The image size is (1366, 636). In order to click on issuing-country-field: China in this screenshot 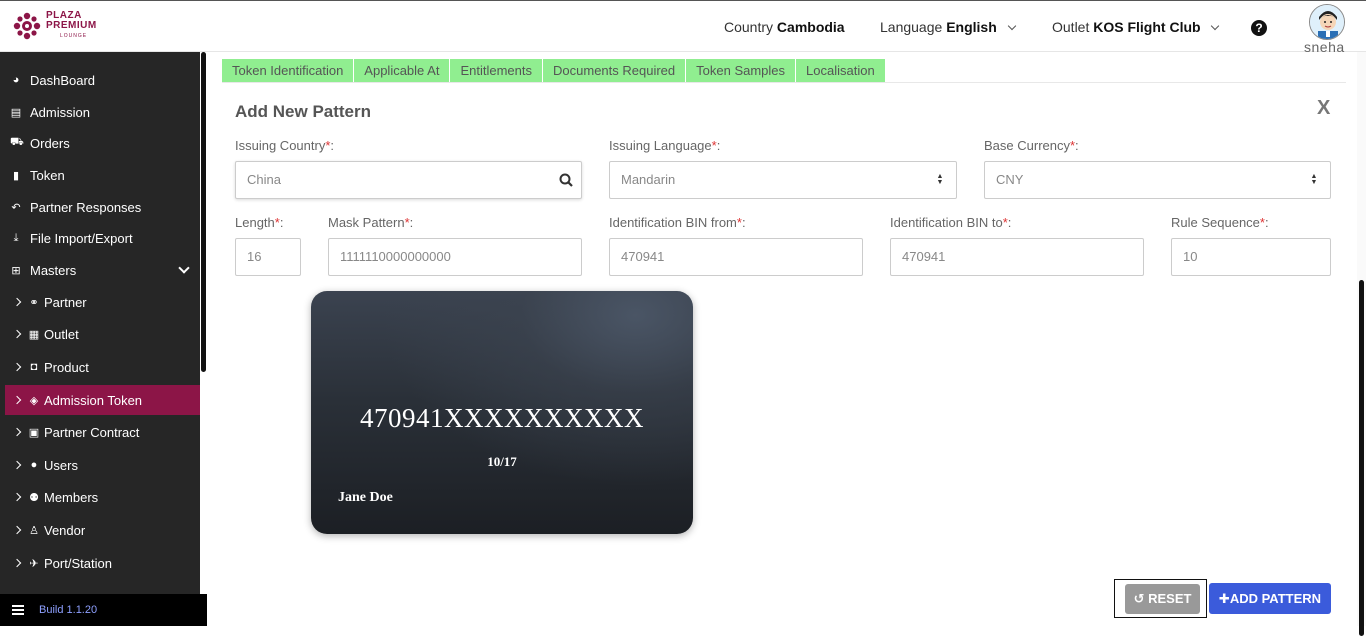, I will do `click(408, 180)`.